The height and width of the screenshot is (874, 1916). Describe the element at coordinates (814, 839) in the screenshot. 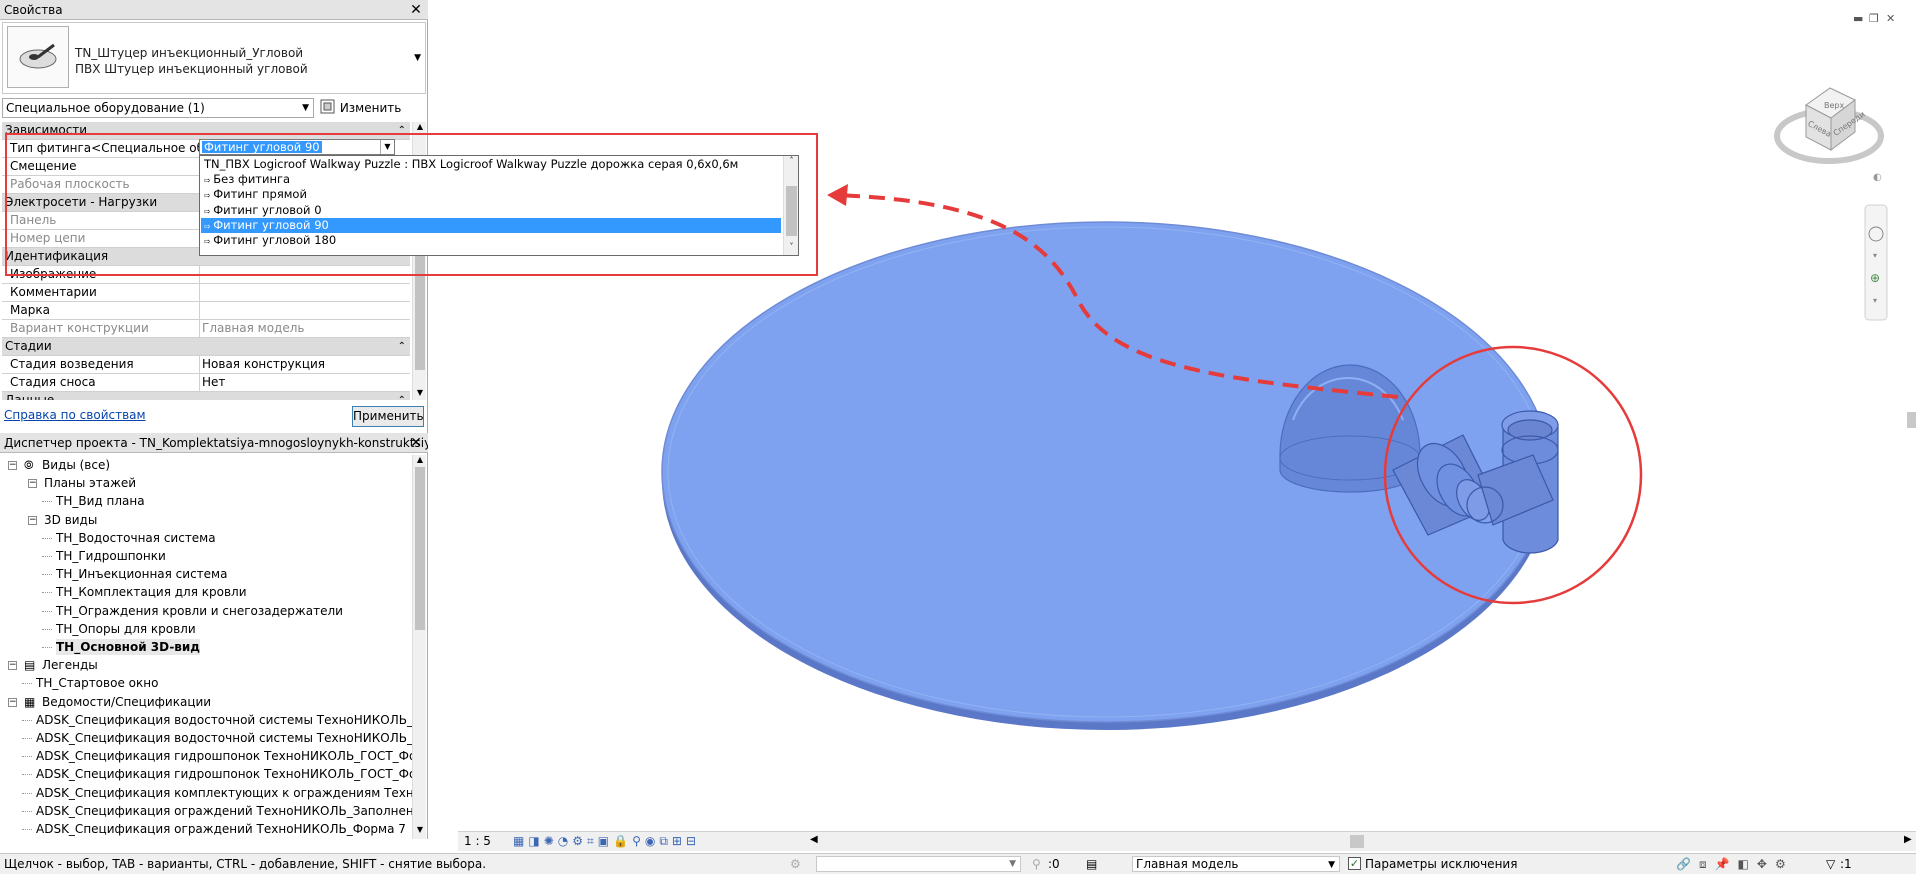

I see `scroll-left-icon: ◀` at that location.